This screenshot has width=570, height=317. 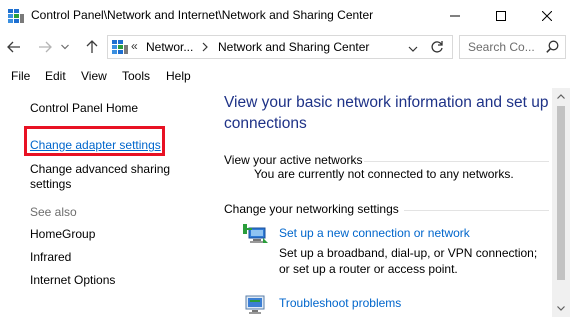 What do you see at coordinates (293, 160) in the screenshot?
I see `active-networks-heading: View your active networks` at bounding box center [293, 160].